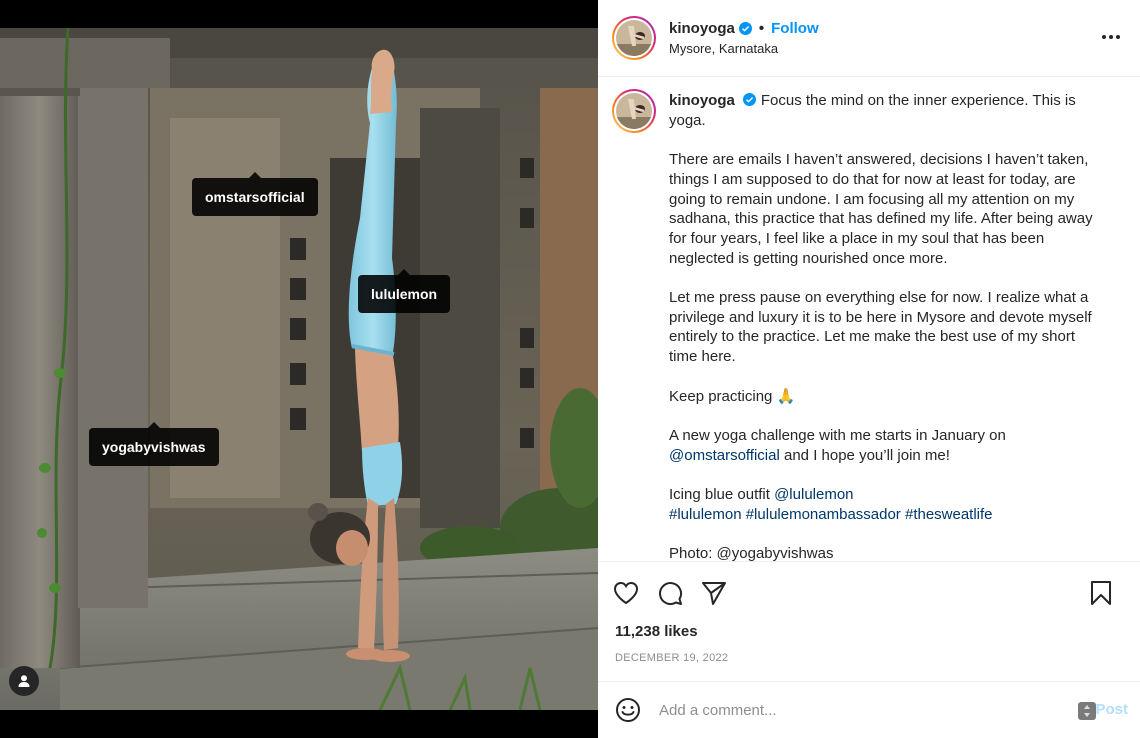  I want to click on share-button, so click(714, 593).